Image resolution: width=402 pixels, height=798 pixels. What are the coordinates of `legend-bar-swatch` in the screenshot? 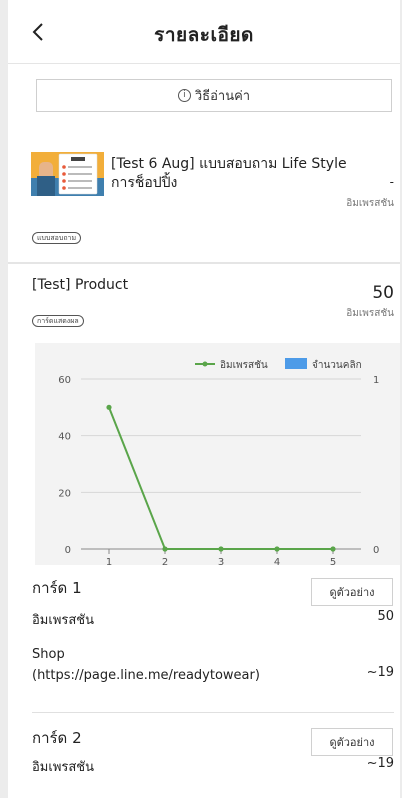 It's located at (296, 363).